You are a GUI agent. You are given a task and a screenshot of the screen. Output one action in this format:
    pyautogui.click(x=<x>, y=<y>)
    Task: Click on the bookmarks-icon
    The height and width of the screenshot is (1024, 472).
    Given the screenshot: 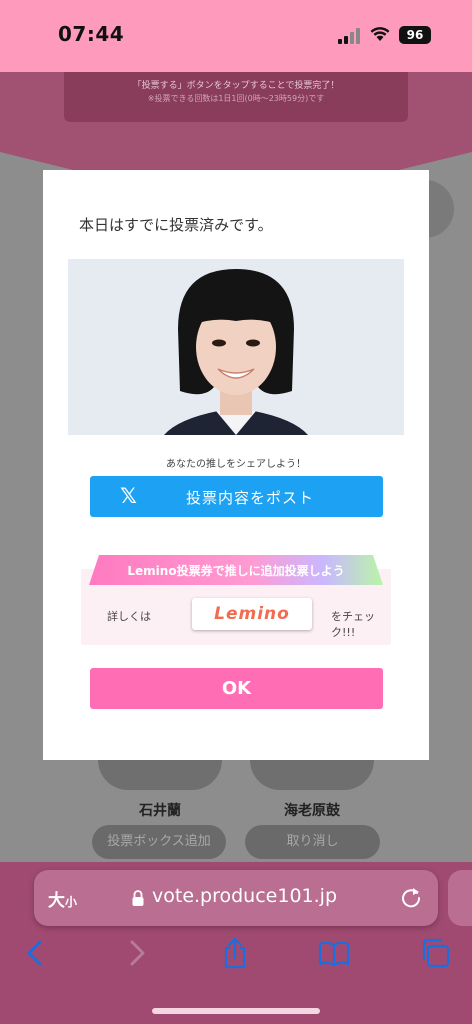 What is the action you would take?
    pyautogui.click(x=334, y=953)
    